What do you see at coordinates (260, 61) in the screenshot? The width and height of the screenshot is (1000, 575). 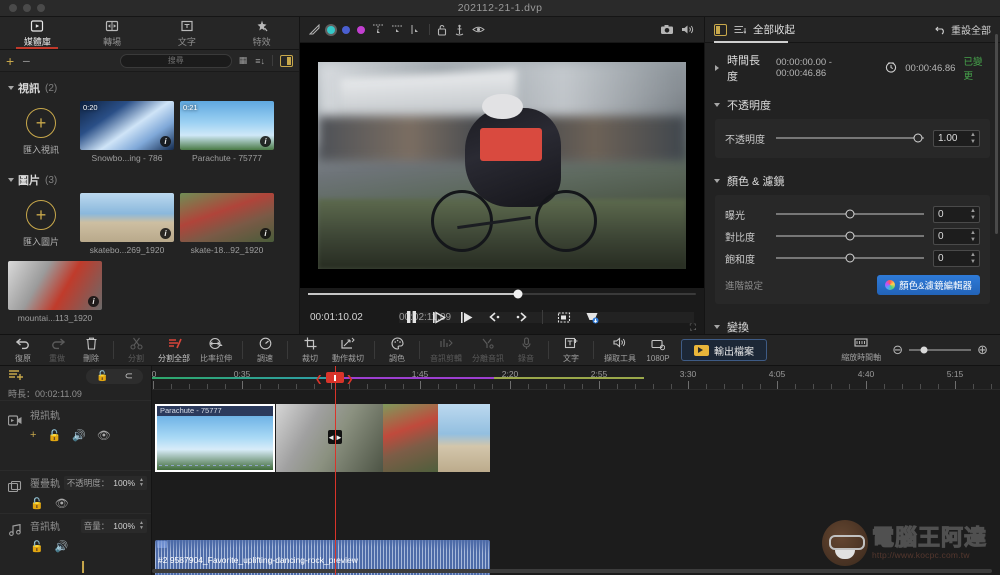 I see `sort-icon: ≡↓` at bounding box center [260, 61].